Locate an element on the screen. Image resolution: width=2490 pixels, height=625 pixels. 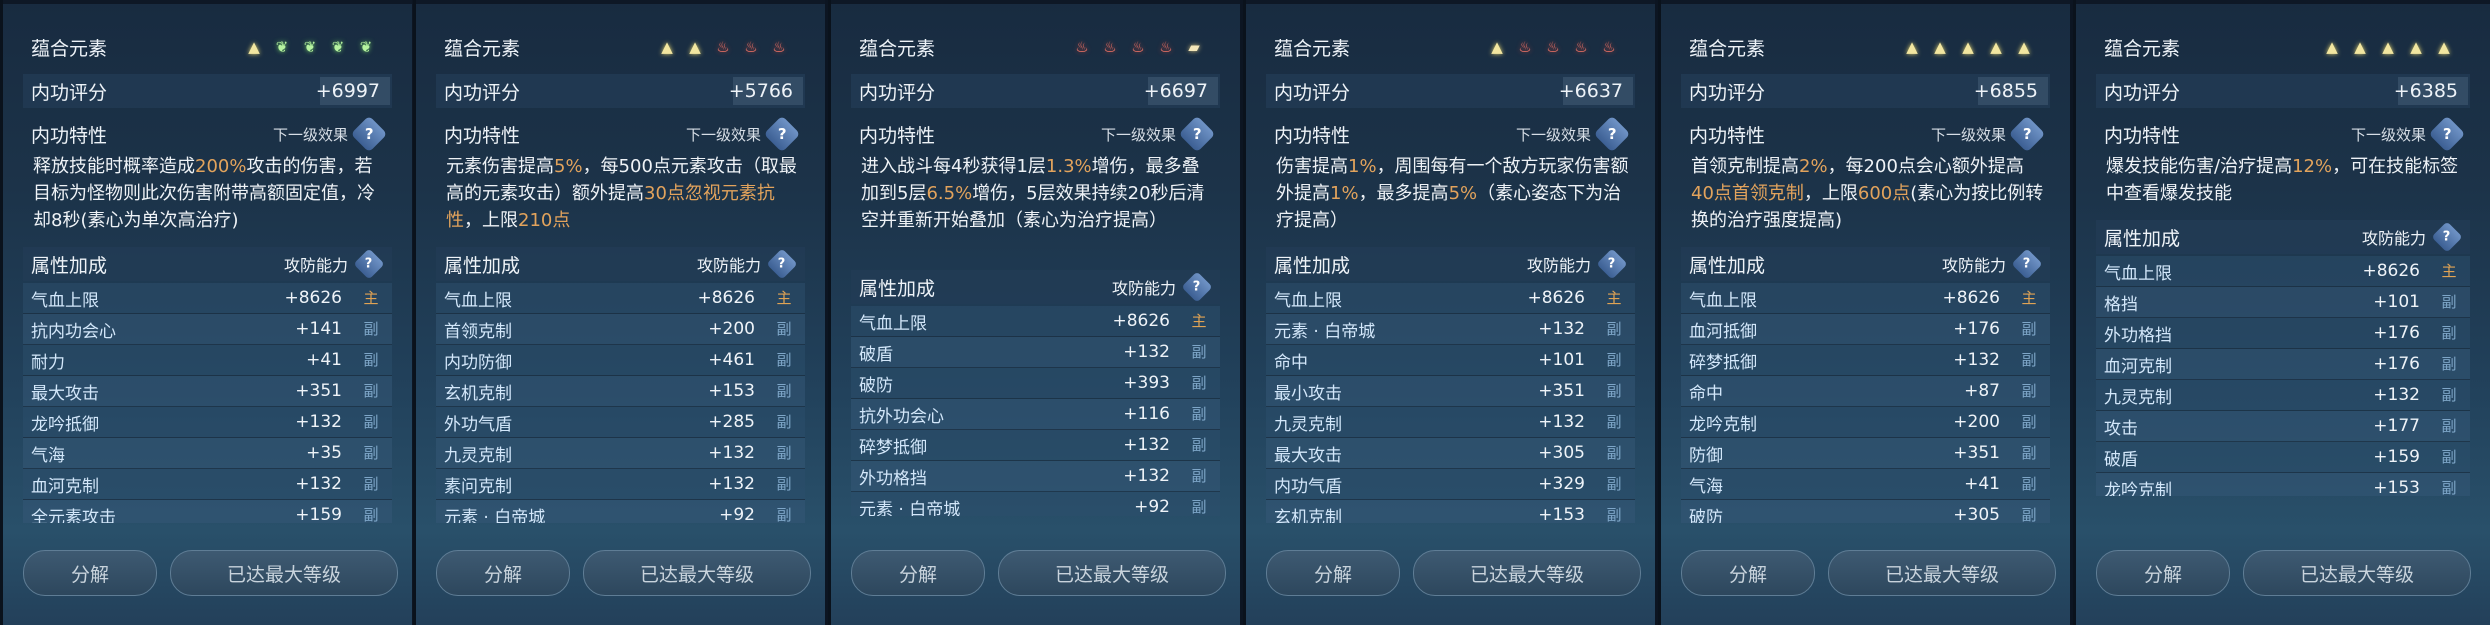
element-row: 蕴合元素 ▲ ♨ ♨ ♨ ♨ is located at coordinates (1450, 47).